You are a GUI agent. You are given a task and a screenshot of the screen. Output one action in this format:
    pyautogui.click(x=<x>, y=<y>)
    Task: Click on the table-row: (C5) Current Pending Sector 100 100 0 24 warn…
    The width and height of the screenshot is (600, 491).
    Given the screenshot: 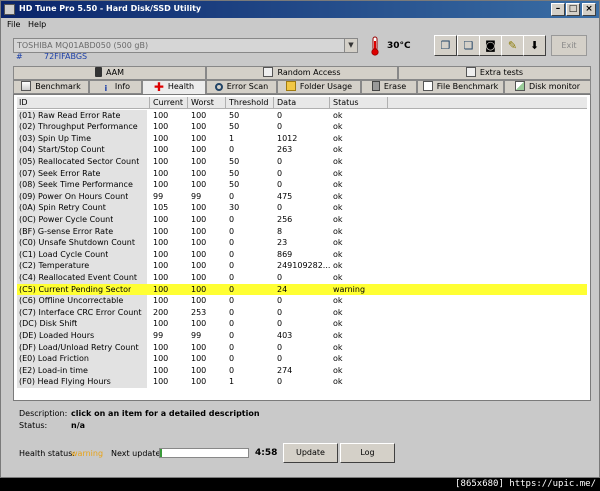 What is the action you would take?
    pyautogui.click(x=302, y=289)
    